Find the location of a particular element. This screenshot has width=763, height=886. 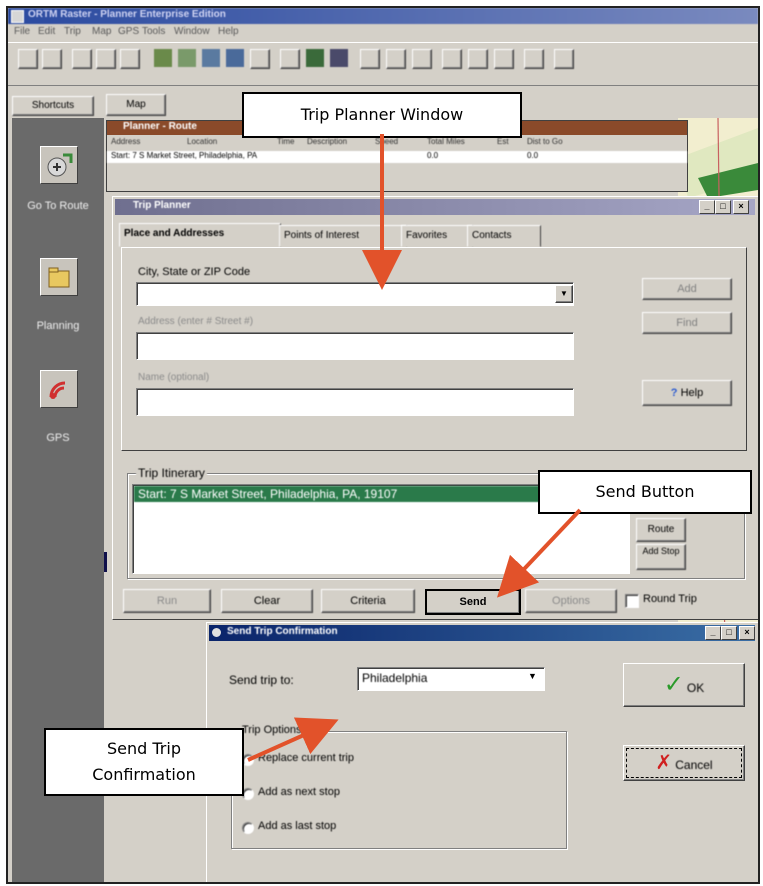

clear-button: Clear is located at coordinates (267, 601).